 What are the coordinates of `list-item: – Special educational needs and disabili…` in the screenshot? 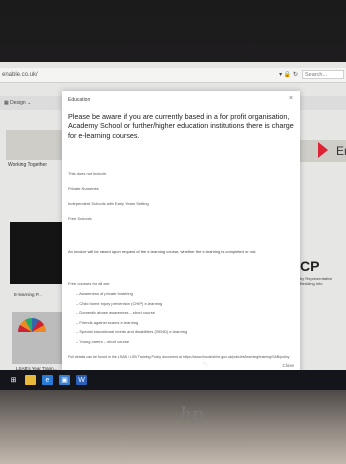 It's located at (132, 332).